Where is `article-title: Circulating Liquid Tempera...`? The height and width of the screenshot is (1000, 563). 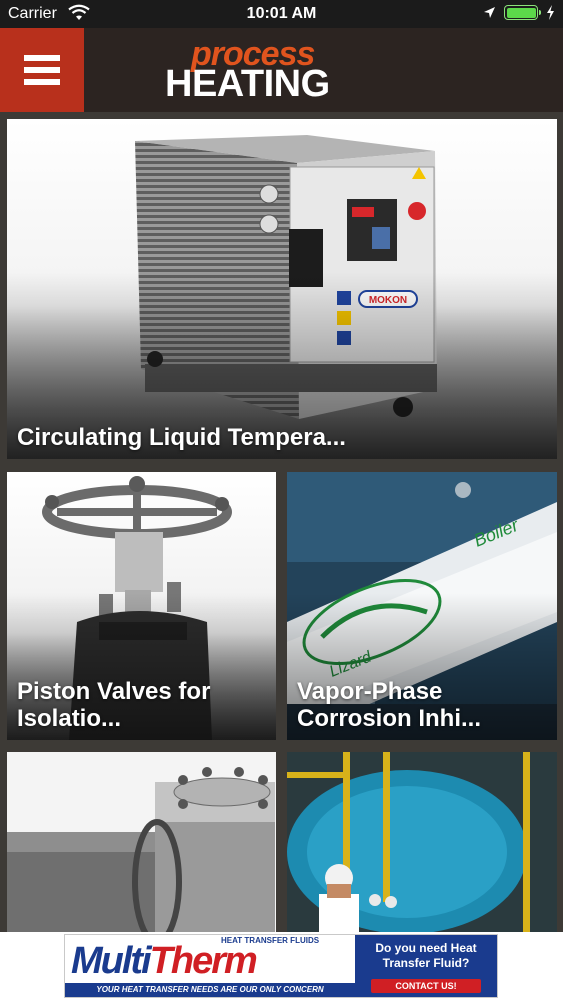
article-title: Circulating Liquid Tempera... is located at coordinates (181, 437).